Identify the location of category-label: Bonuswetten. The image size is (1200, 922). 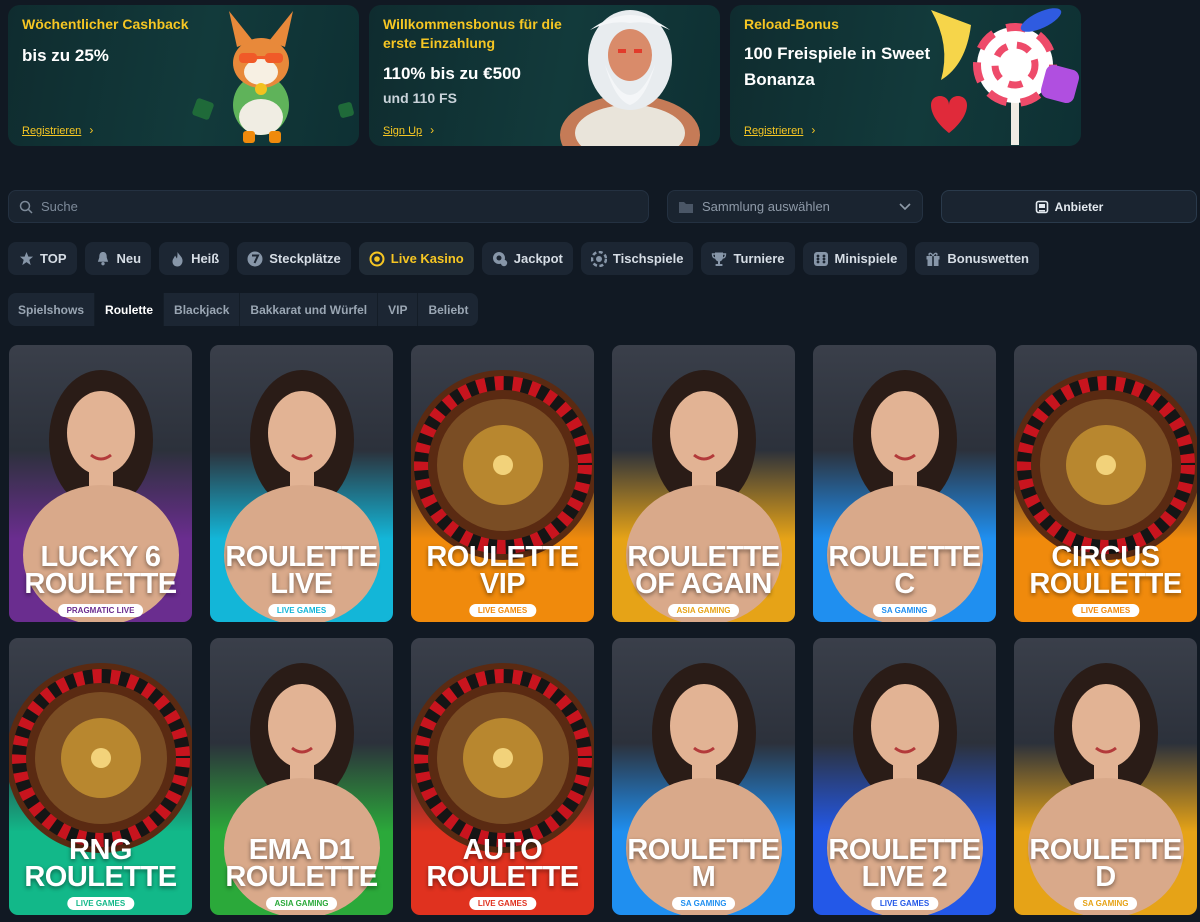
(988, 258).